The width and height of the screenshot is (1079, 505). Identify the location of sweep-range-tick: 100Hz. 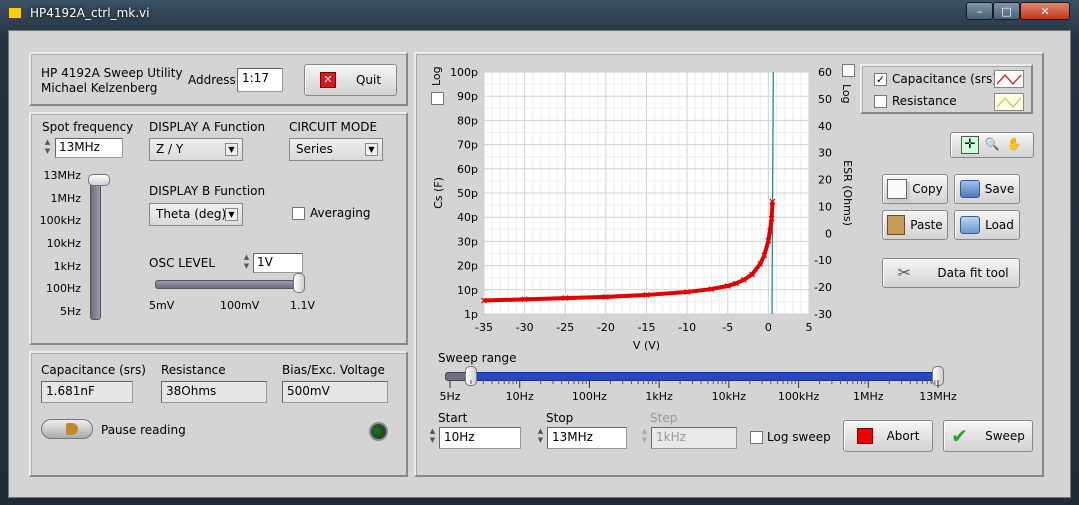
(589, 396).